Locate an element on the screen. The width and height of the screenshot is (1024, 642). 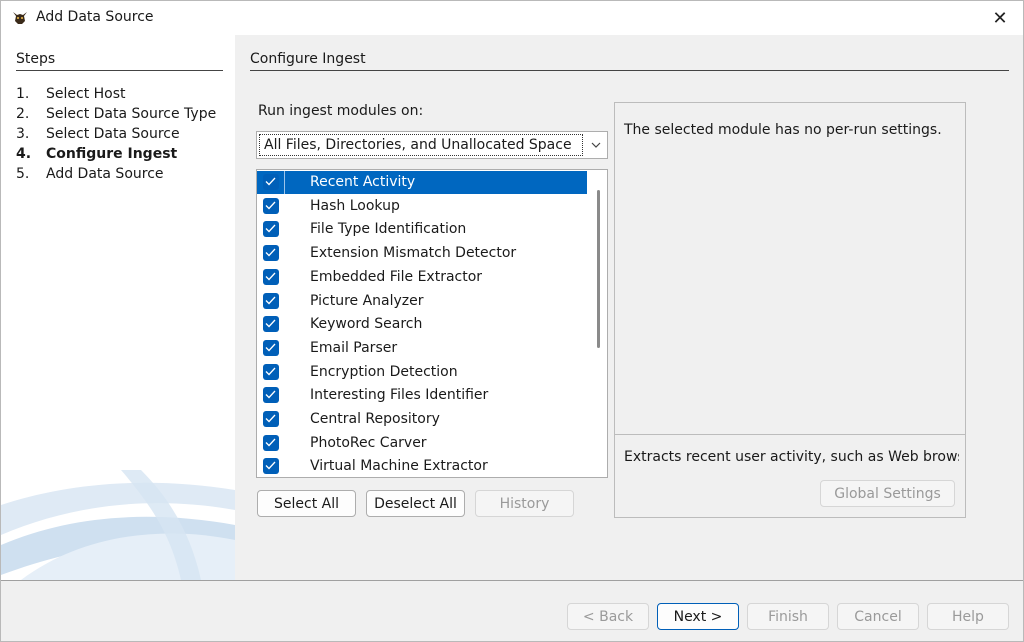
select-all-button: Select All is located at coordinates (306, 503).